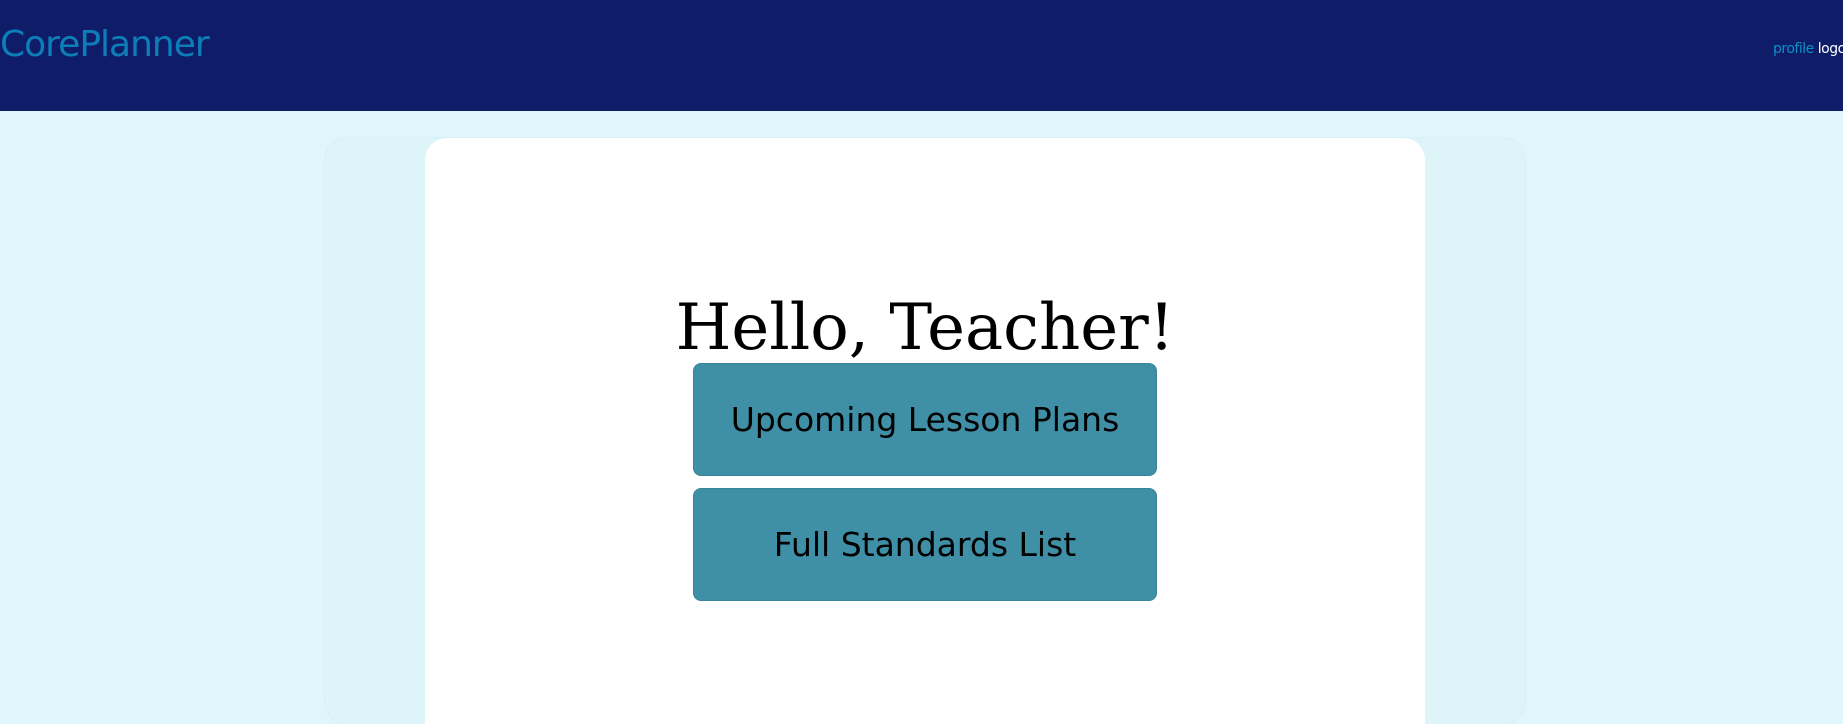 Image resolution: width=1843 pixels, height=724 pixels. What do you see at coordinates (1793, 49) in the screenshot?
I see `profile-link: profile` at bounding box center [1793, 49].